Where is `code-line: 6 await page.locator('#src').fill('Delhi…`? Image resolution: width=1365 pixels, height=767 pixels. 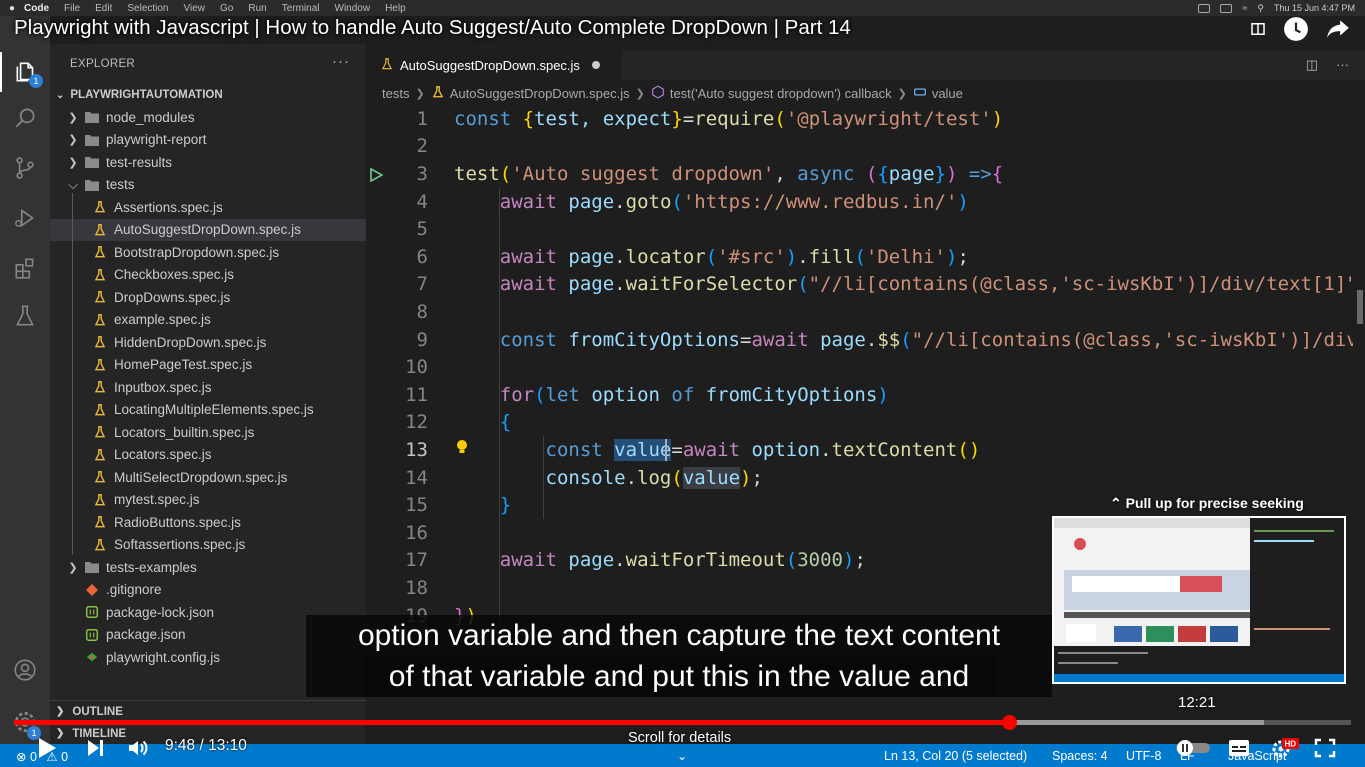 code-line: 6 await page.locator('#src').fill('Delhi… is located at coordinates (865, 257).